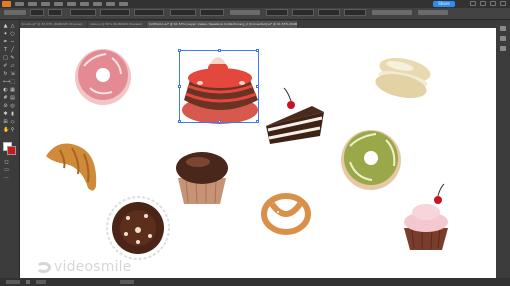 This screenshot has height=286, width=510. What do you see at coordinates (55, 12) in the screenshot?
I see `stroke-control` at bounding box center [55, 12].